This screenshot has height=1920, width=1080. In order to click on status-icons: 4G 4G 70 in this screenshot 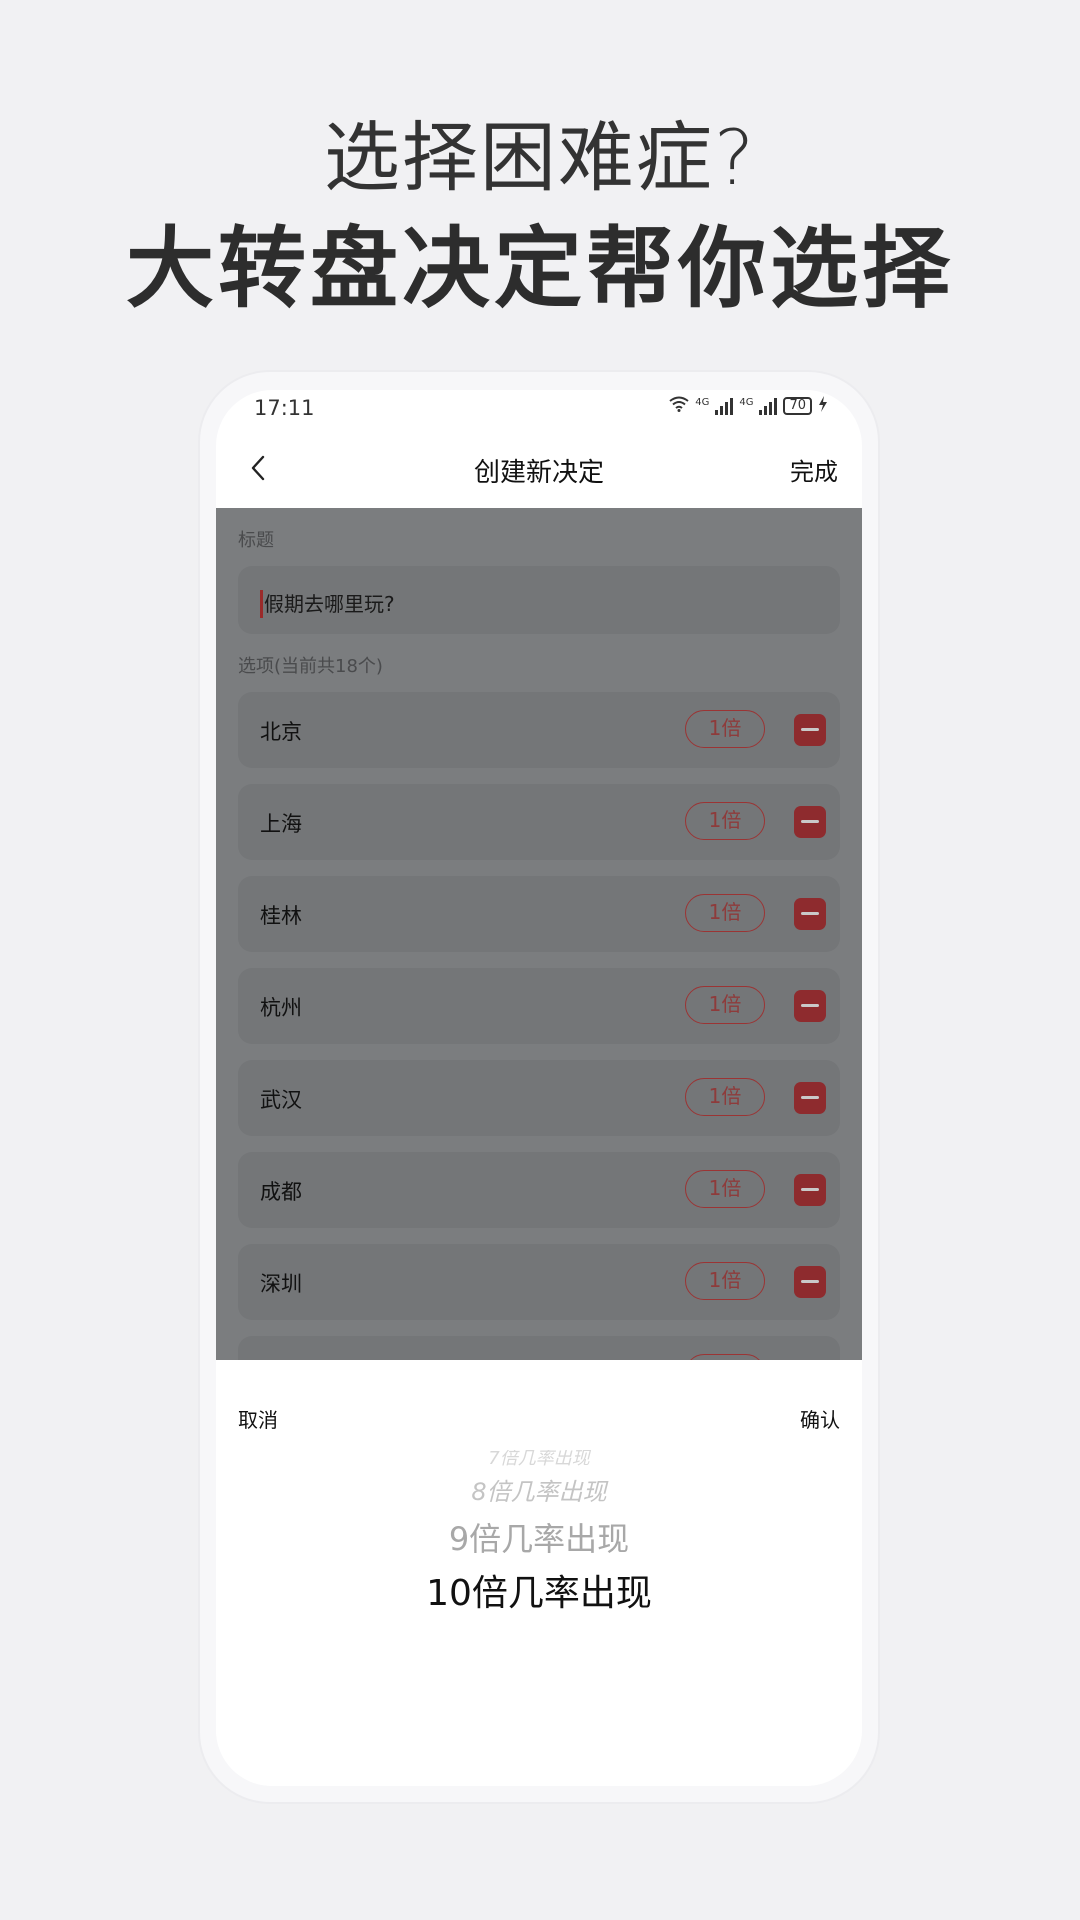, I will do `click(748, 406)`.